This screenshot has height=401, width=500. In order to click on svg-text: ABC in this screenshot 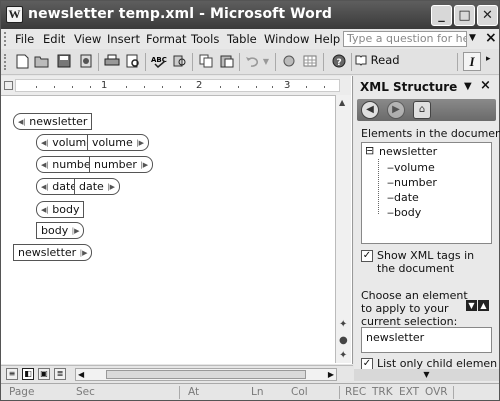, I will do `click(159, 60)`.